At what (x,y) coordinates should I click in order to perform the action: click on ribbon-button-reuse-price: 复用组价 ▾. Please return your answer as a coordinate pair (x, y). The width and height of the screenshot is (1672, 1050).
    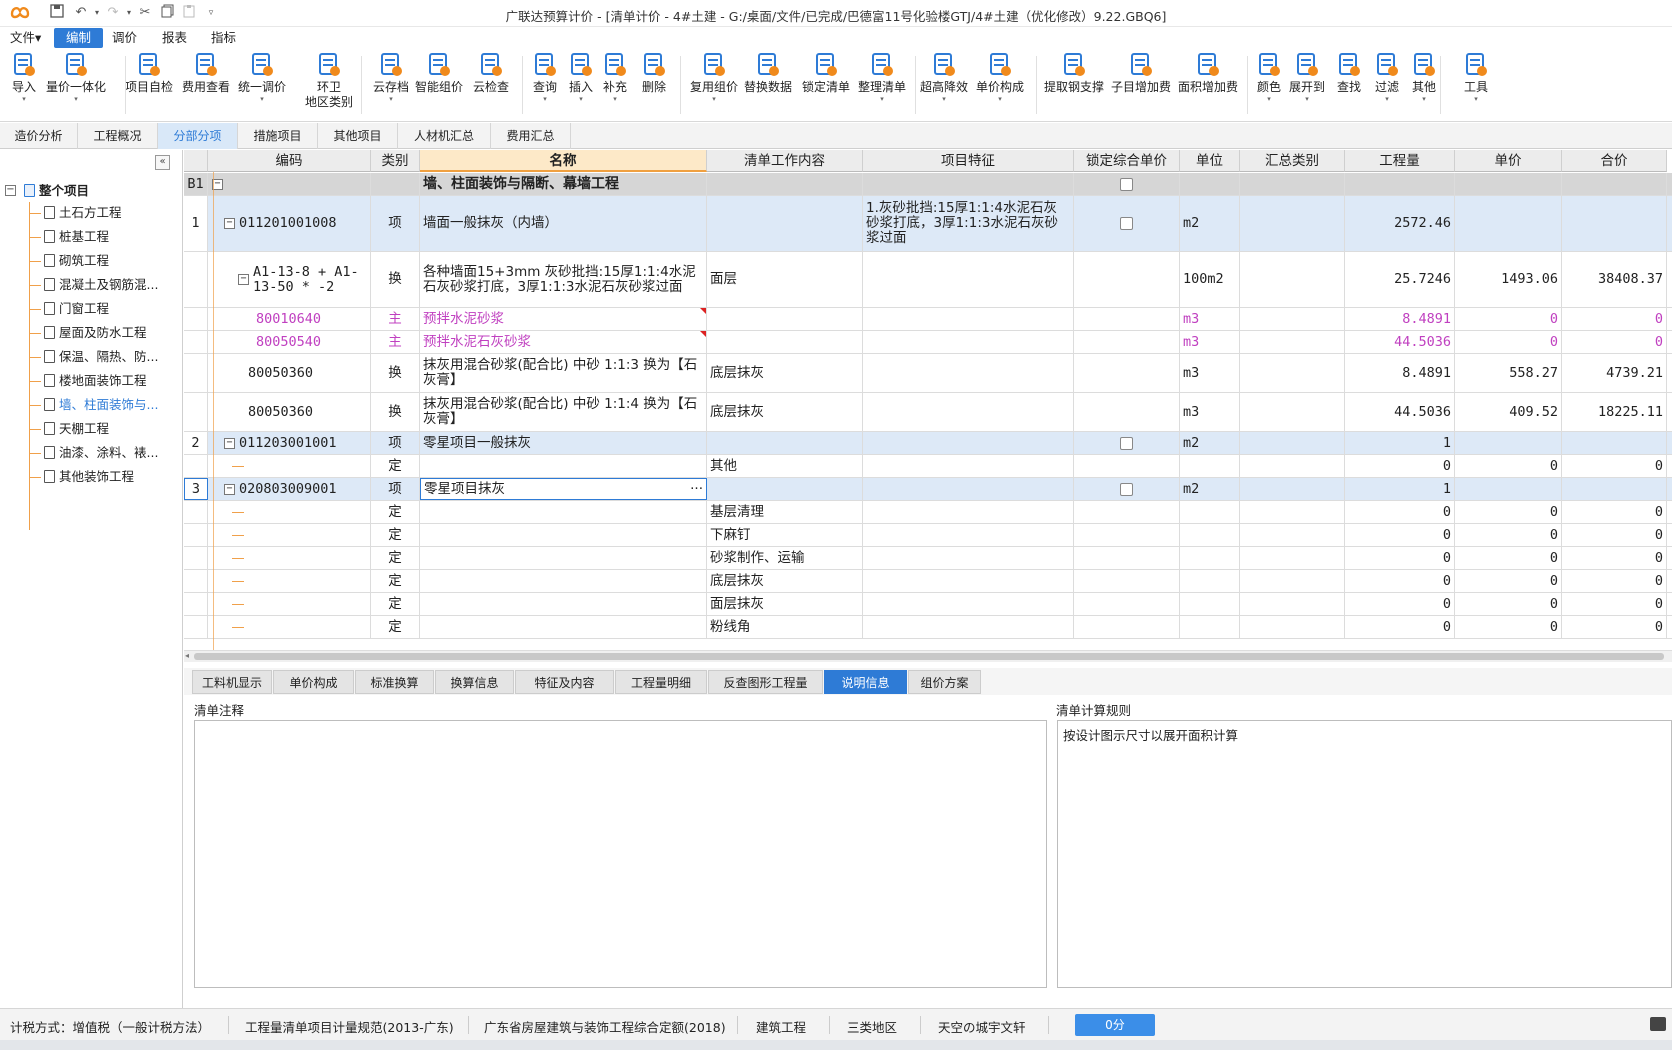
    Looking at the image, I should click on (714, 86).